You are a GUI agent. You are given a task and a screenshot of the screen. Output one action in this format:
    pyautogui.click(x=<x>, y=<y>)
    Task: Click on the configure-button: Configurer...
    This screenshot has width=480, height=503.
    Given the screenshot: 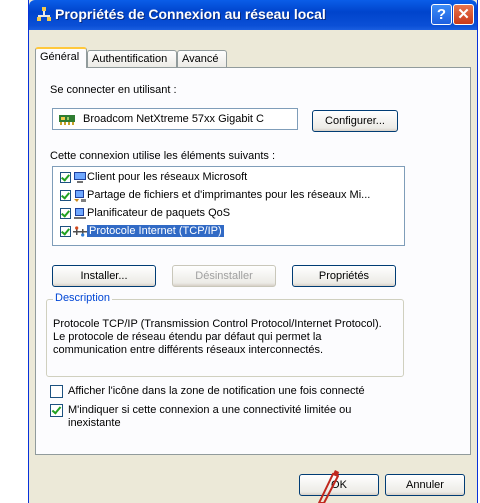 What is the action you would take?
    pyautogui.click(x=355, y=121)
    